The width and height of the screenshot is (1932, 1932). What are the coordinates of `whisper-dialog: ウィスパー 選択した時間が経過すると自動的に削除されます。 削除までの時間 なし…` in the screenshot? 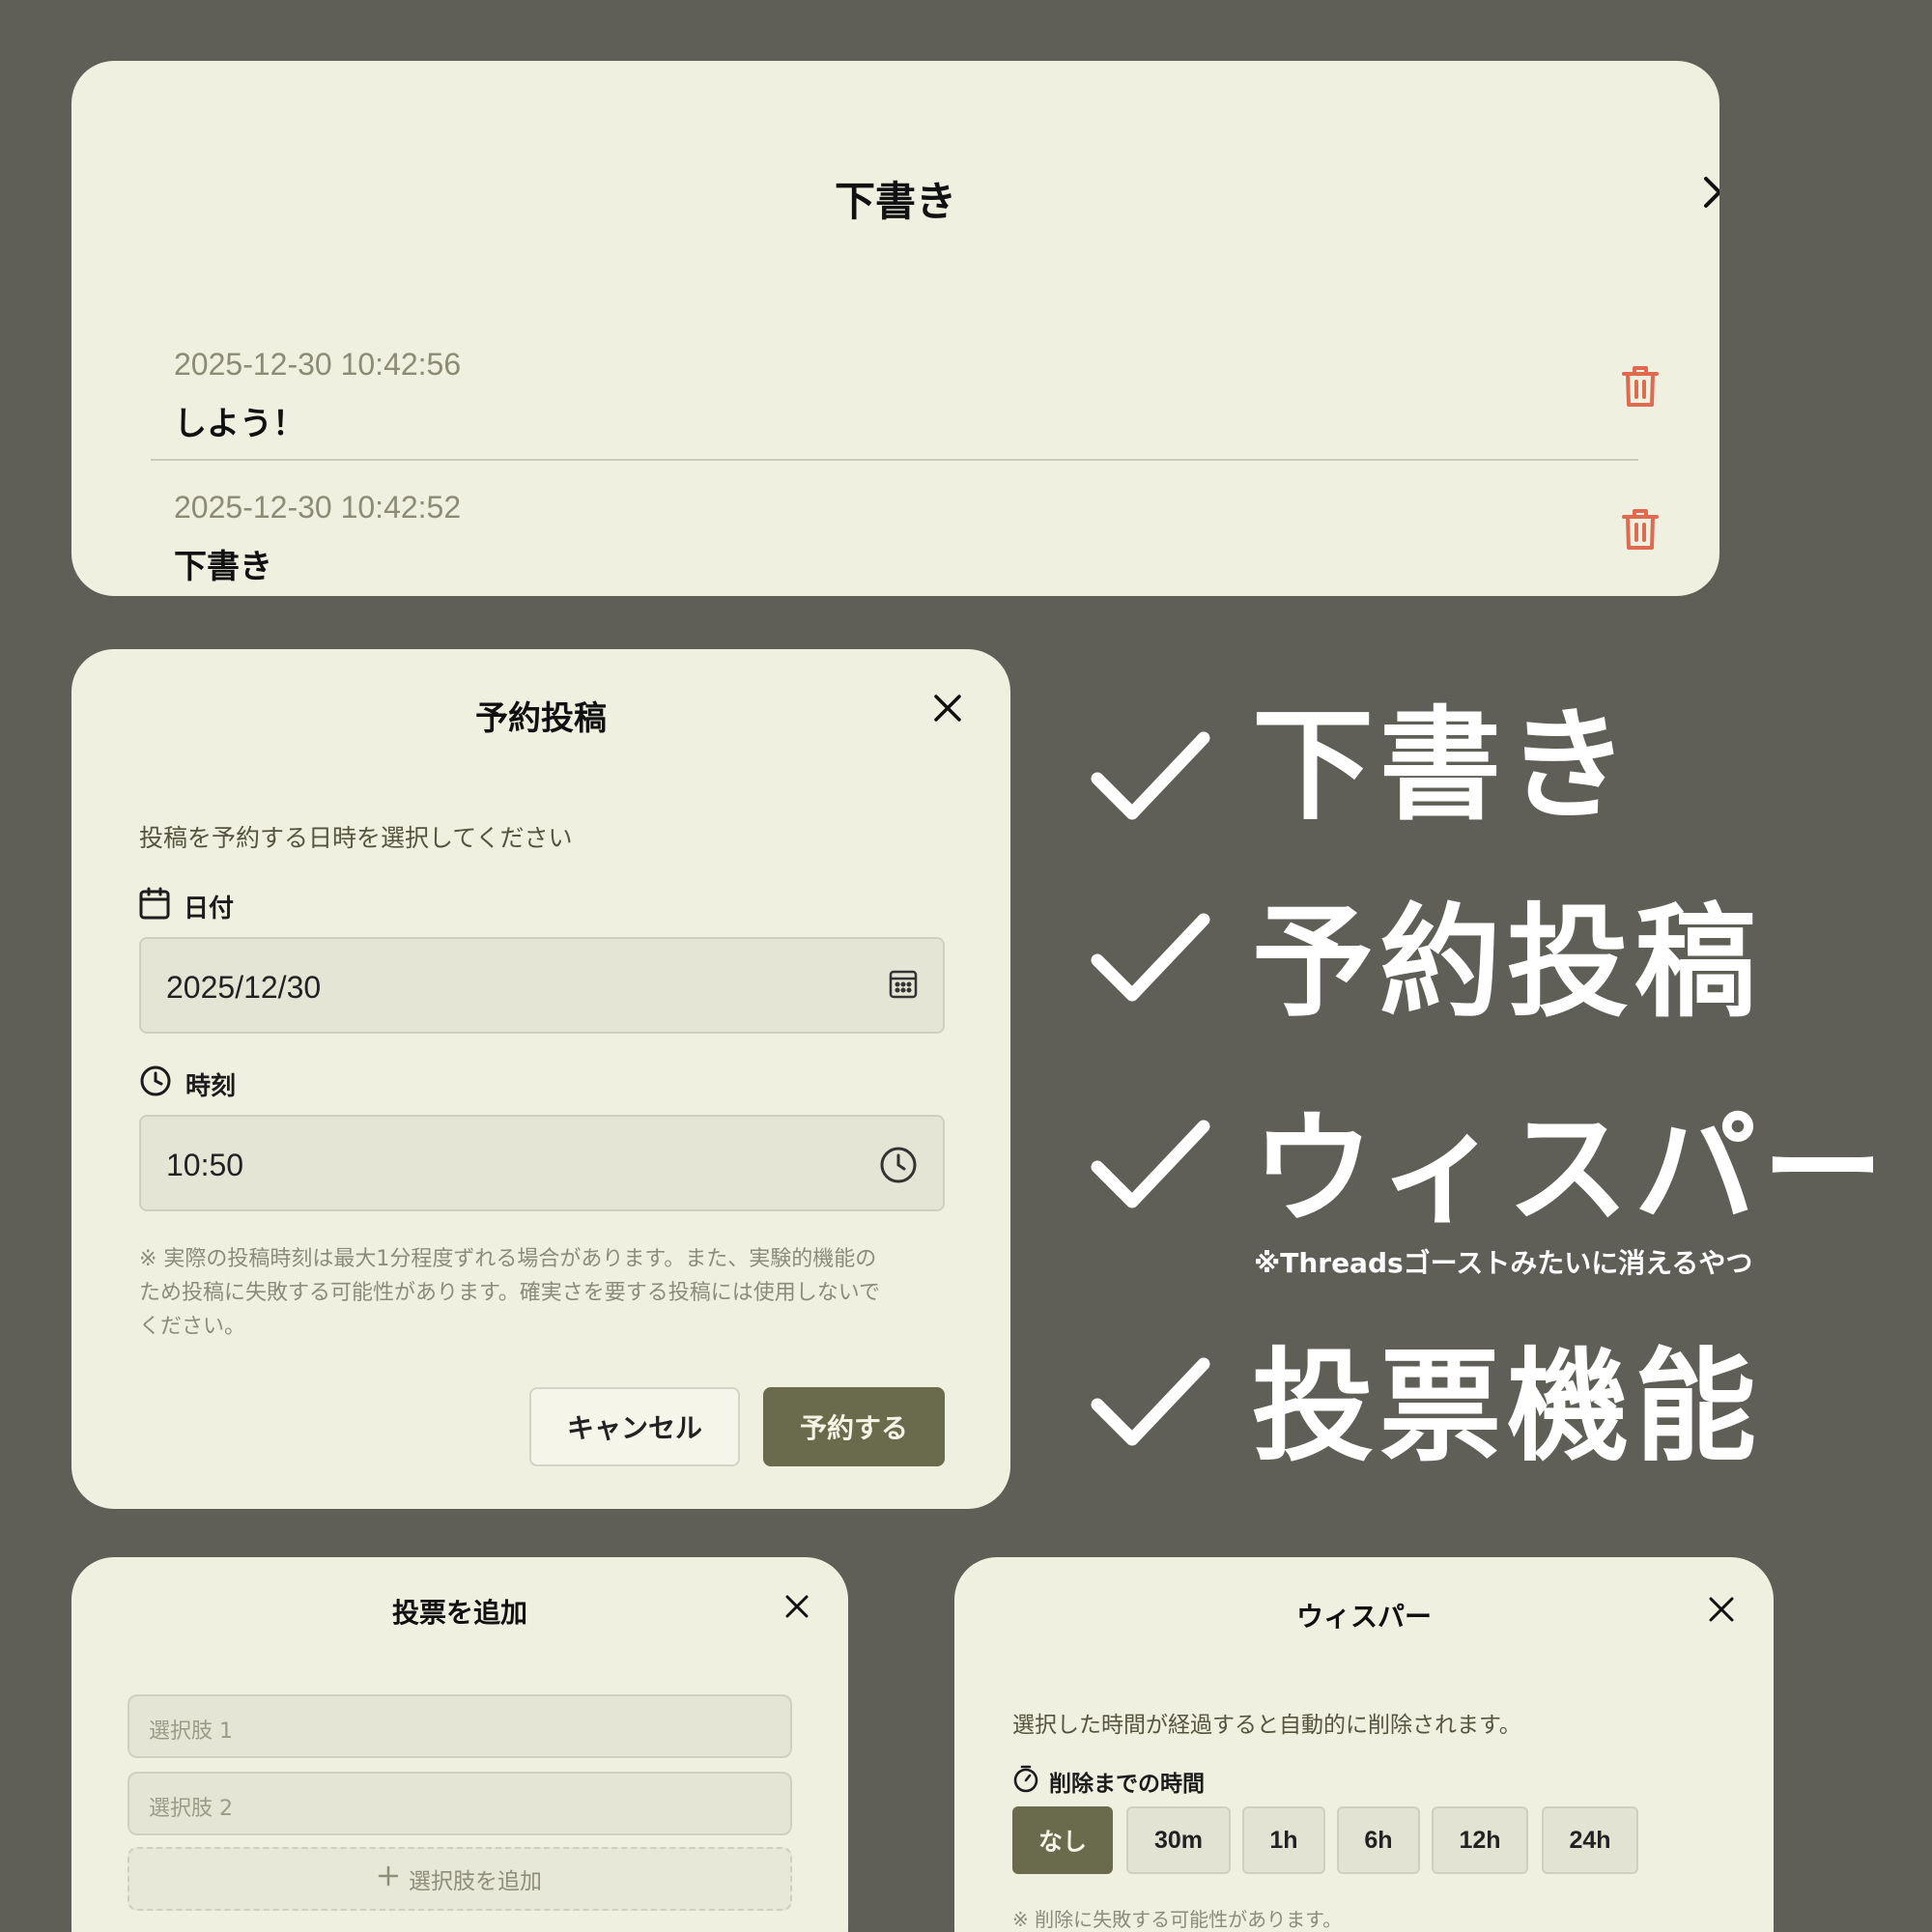 It's located at (1364, 1744).